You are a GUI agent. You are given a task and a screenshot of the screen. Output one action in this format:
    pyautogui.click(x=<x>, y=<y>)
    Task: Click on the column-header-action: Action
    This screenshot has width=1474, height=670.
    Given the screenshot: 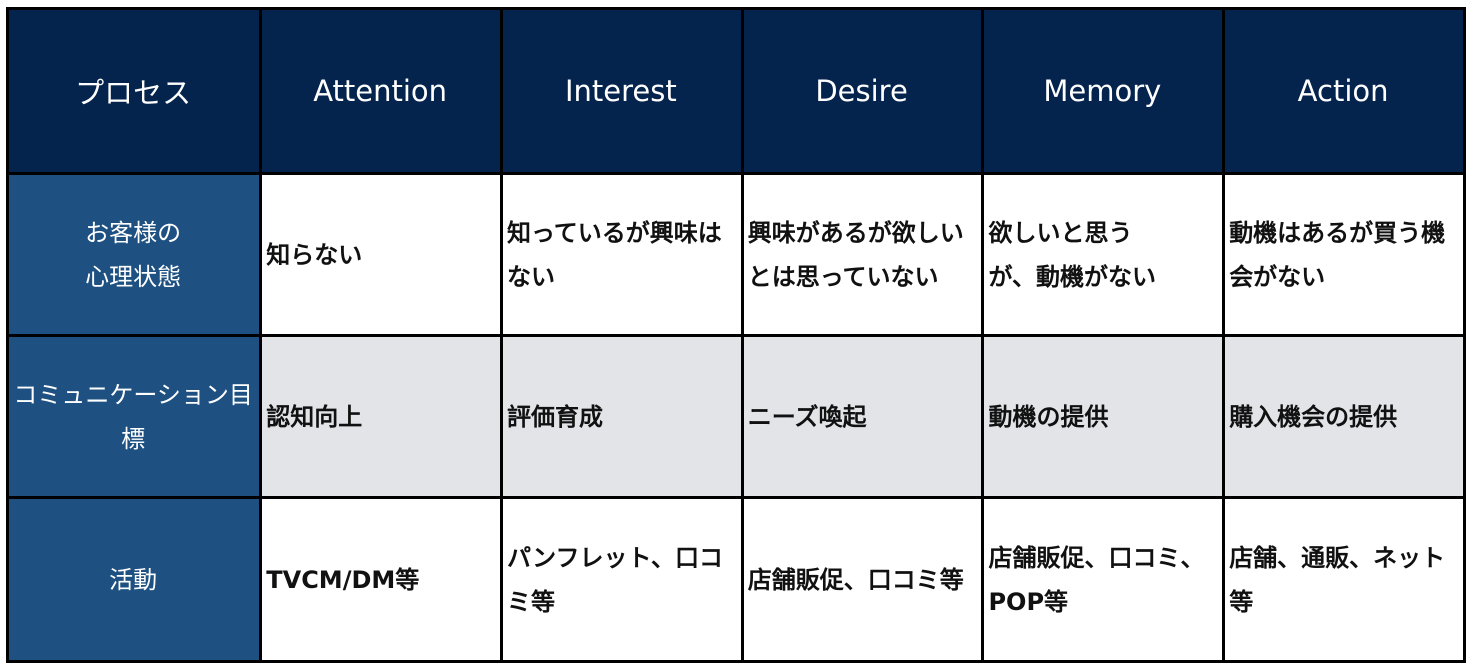 What is the action you would take?
    pyautogui.click(x=1344, y=91)
    